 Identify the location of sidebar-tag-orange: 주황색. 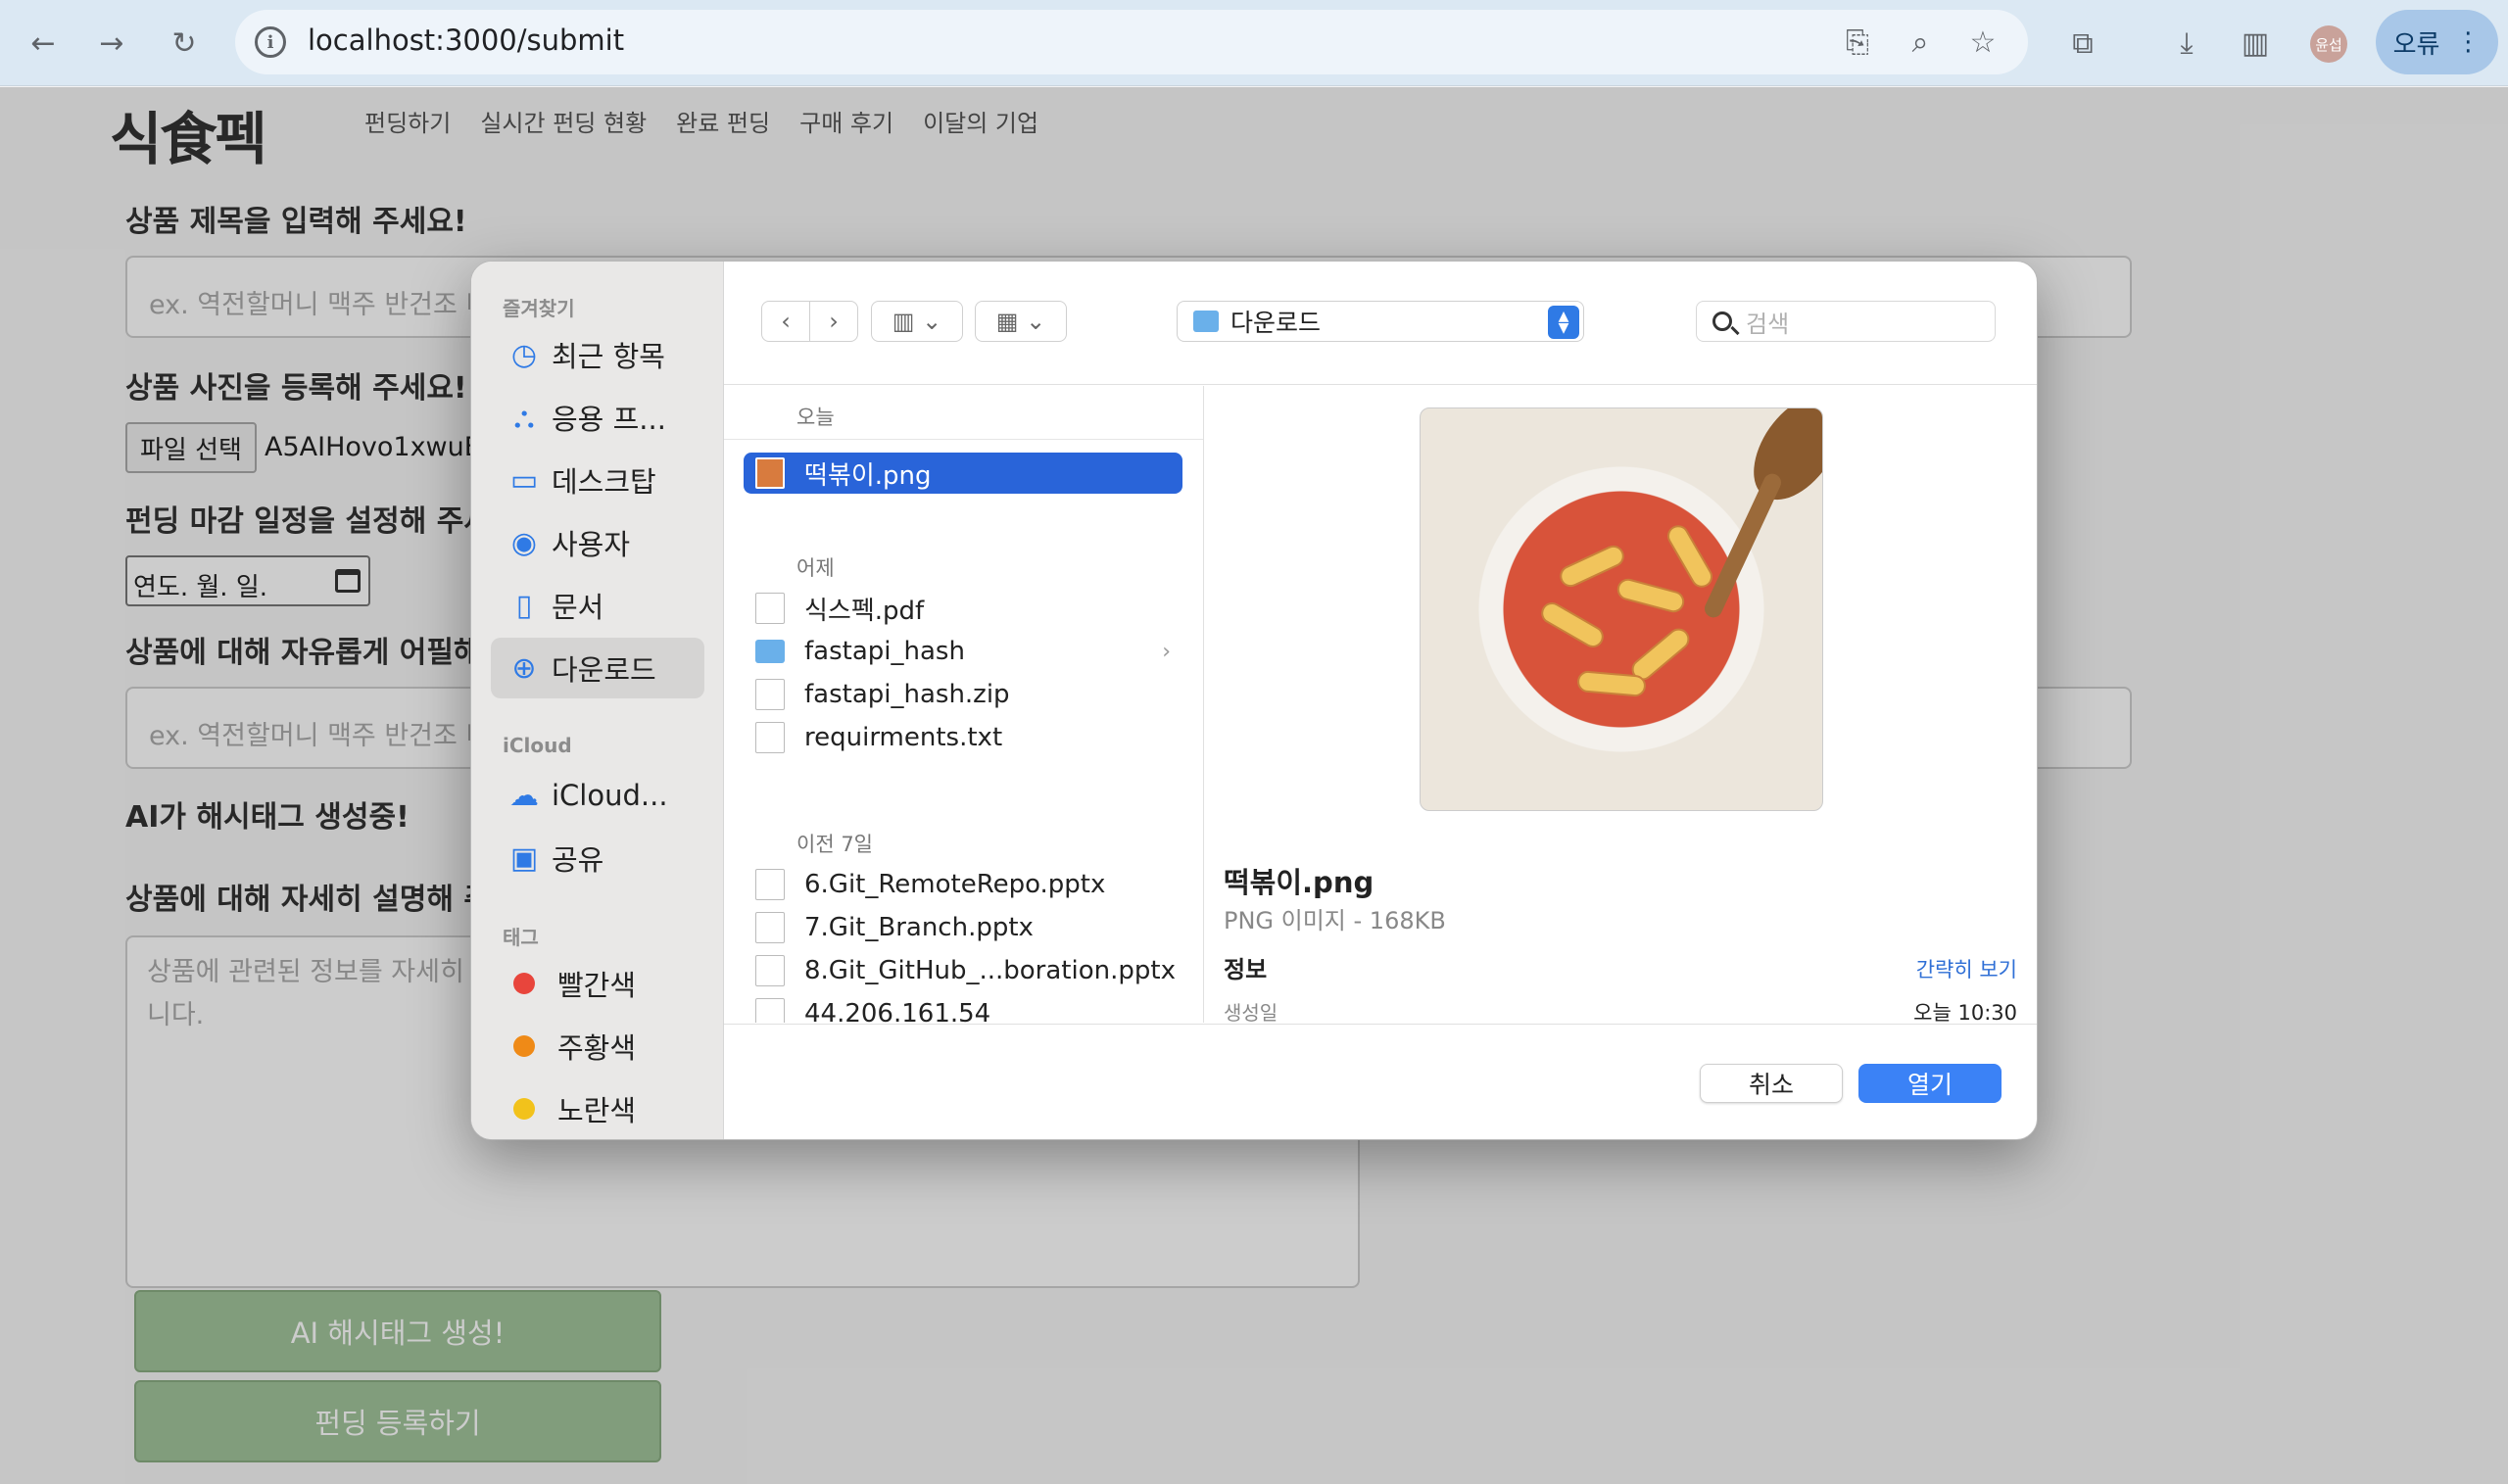
(597, 1046).